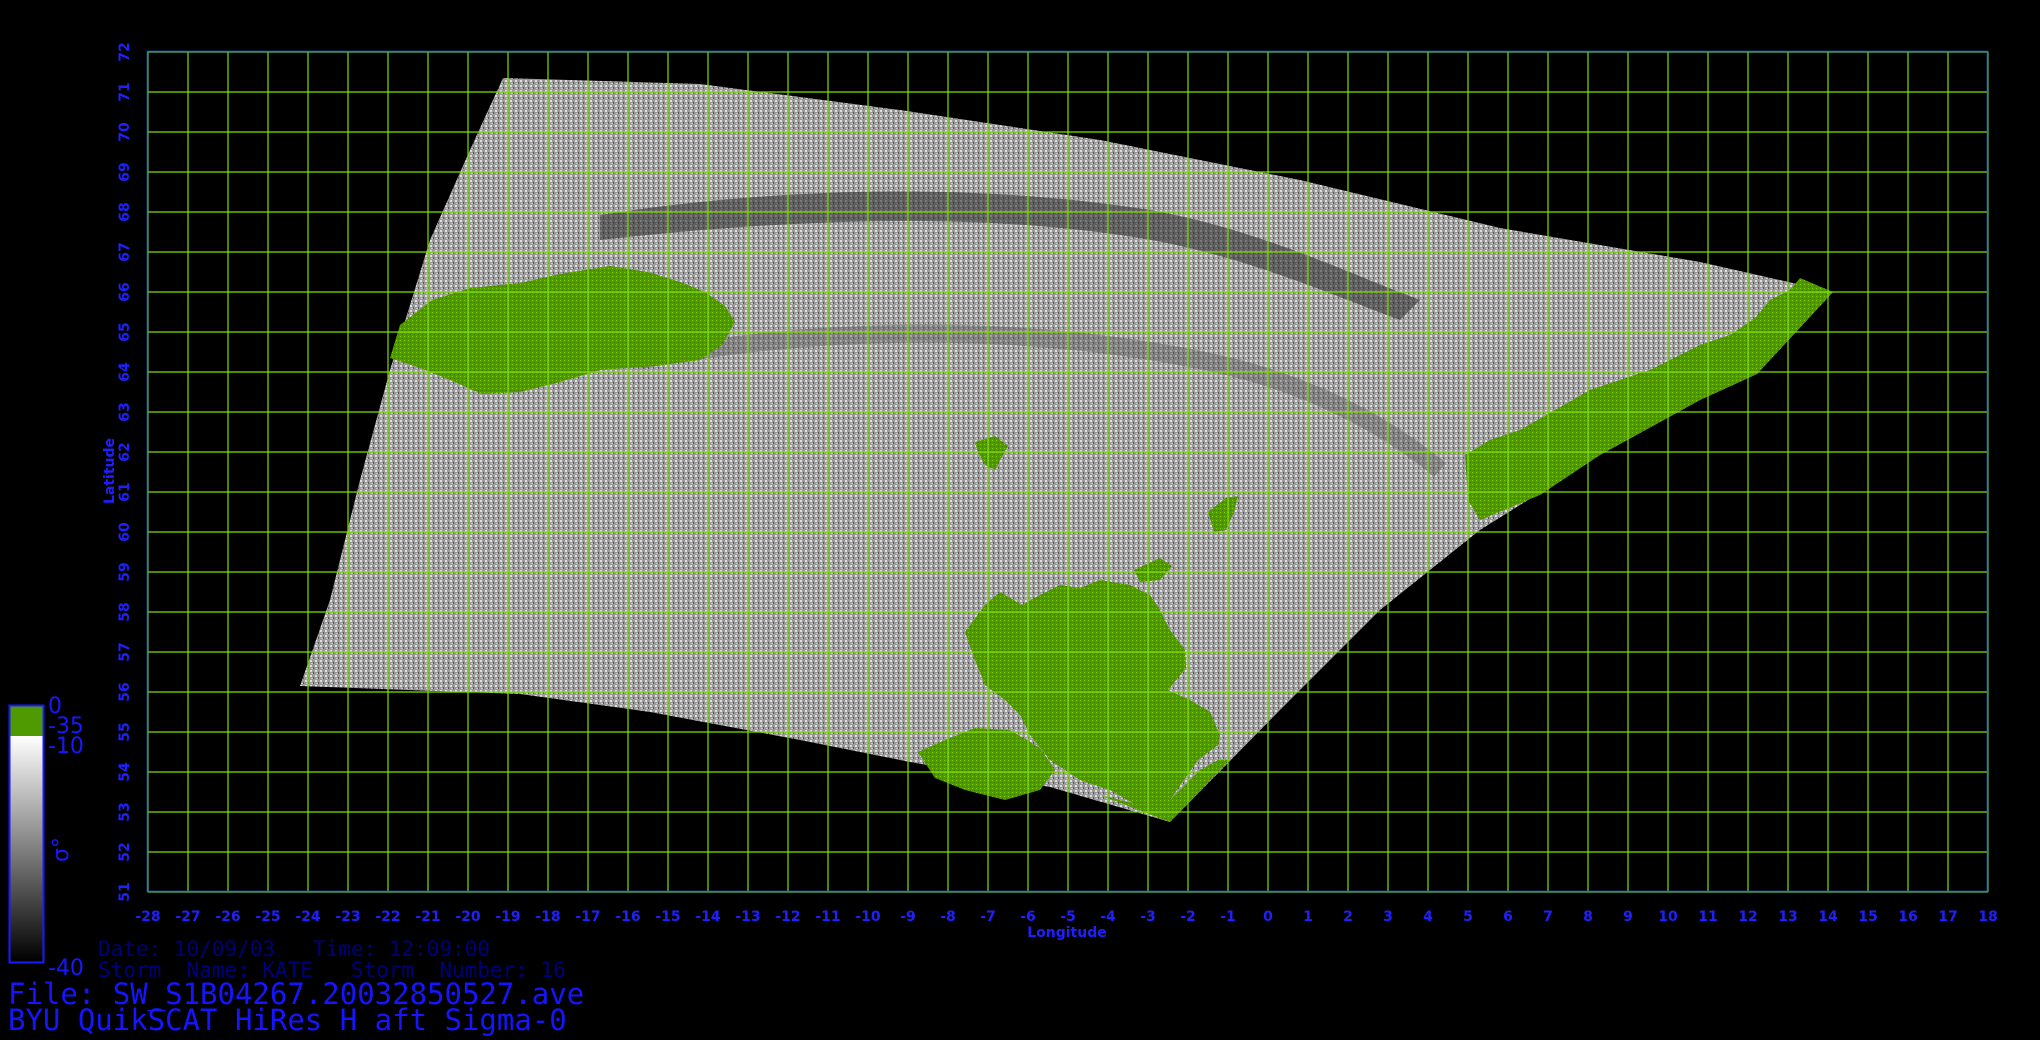 The height and width of the screenshot is (1040, 2040). I want to click on latitude-tick-label: 59, so click(125, 571).